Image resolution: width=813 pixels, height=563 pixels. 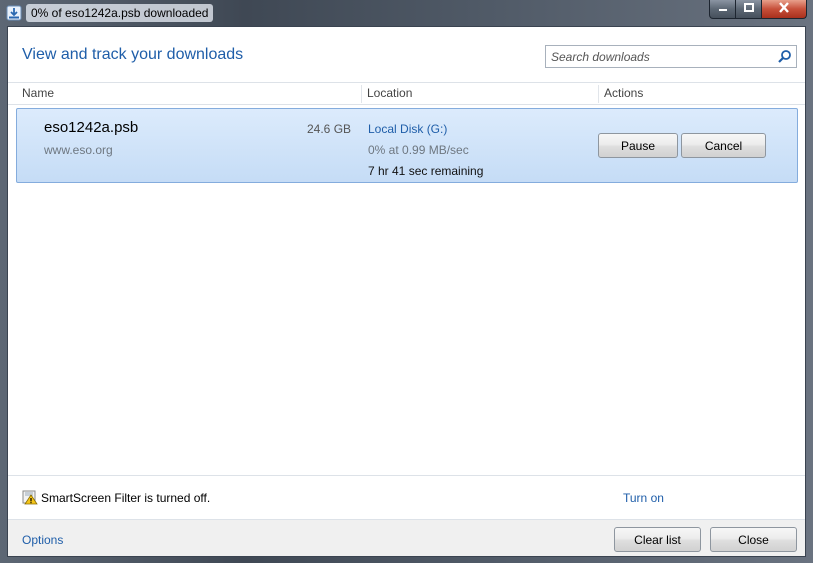 I want to click on progress-text: 0% at 0.99 MB/sec, so click(x=418, y=150).